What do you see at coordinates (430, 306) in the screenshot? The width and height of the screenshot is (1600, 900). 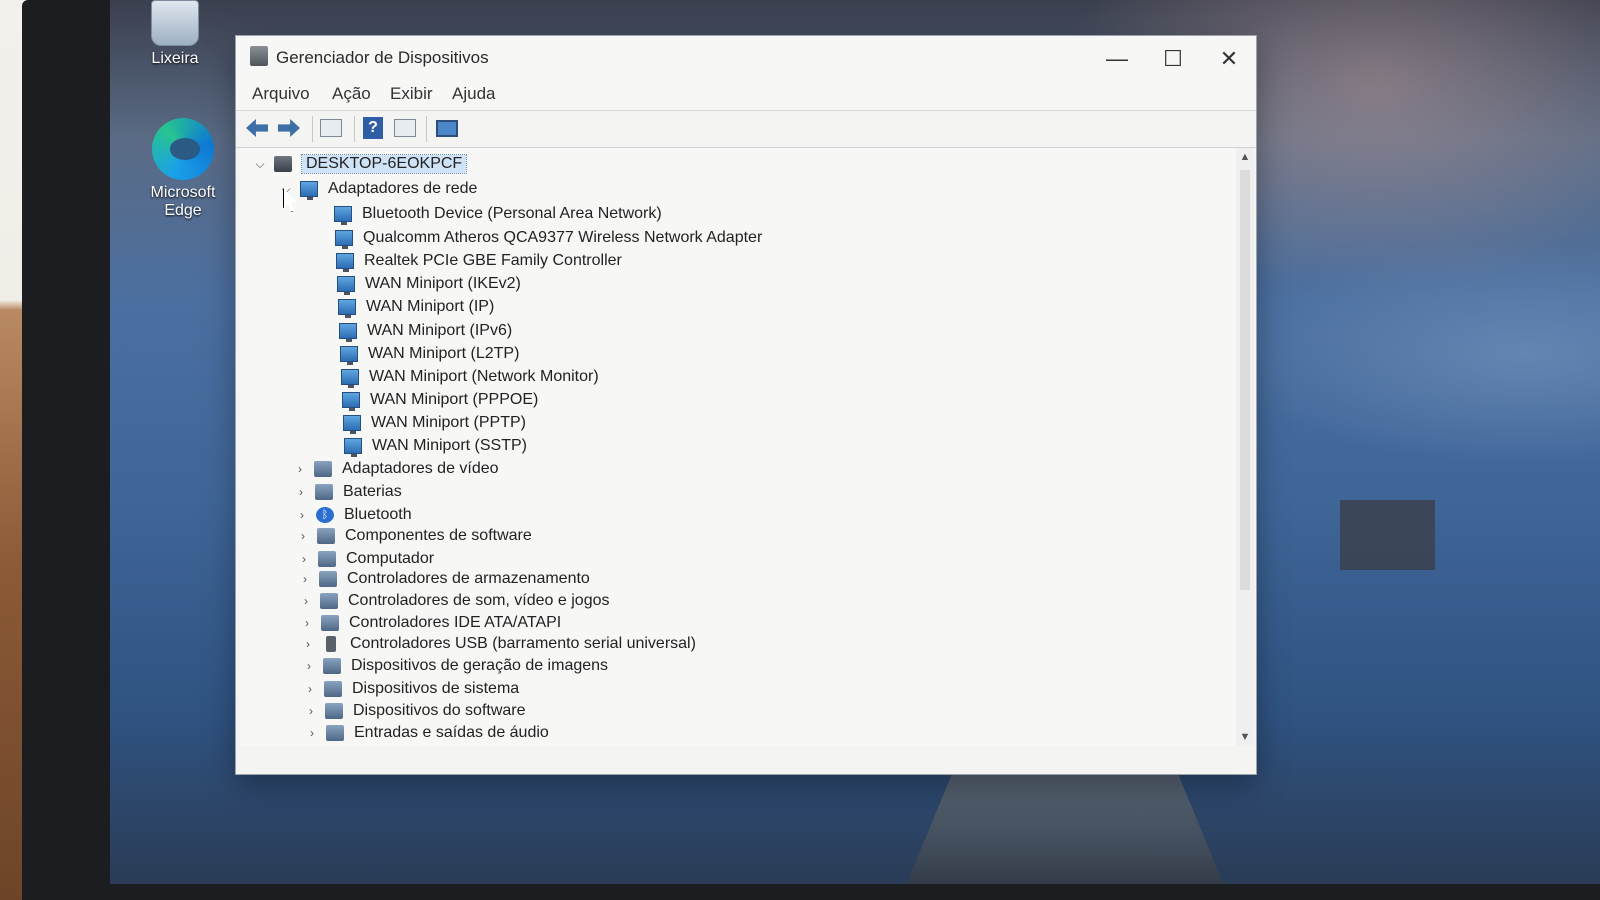 I see `device-label: WAN Miniport (IP)` at bounding box center [430, 306].